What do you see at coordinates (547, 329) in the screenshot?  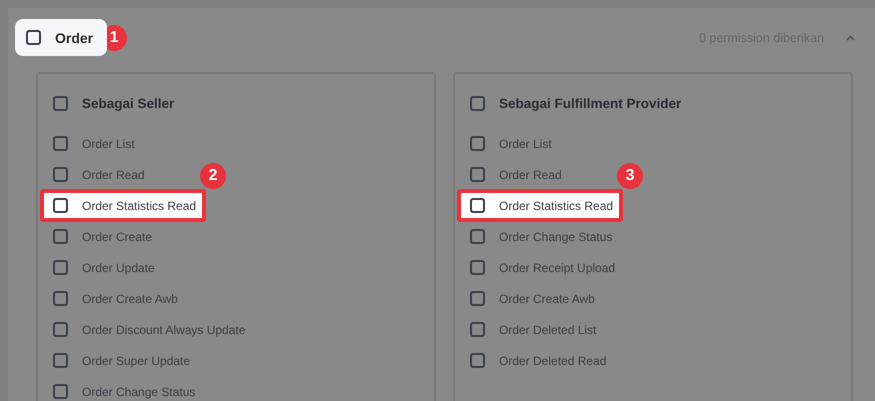 I see `permission-label: Order Deleted List` at bounding box center [547, 329].